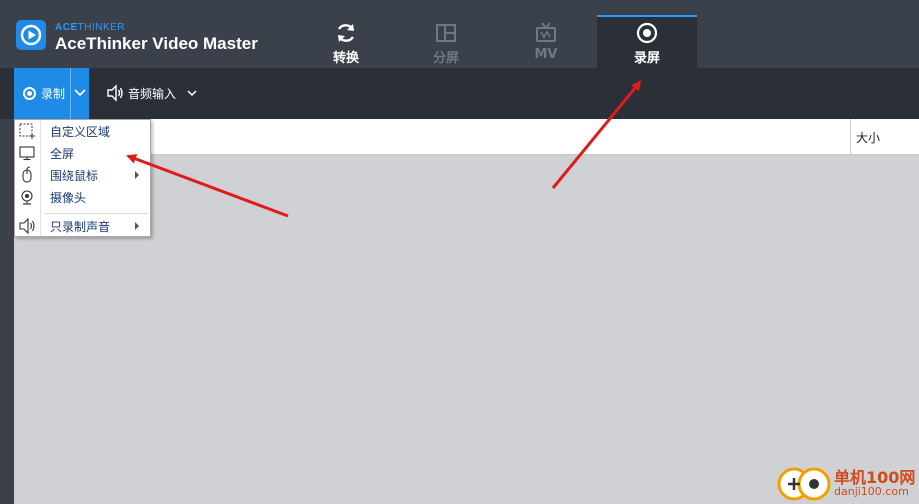 This screenshot has height=504, width=919. I want to click on menu-item-audio-only: 只录制声音, so click(82, 226).